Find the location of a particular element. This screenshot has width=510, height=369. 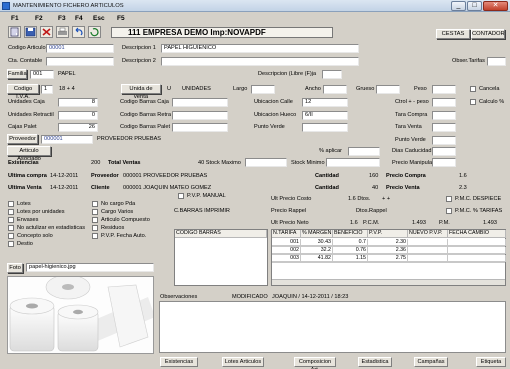

peso-field is located at coordinates (444, 89).